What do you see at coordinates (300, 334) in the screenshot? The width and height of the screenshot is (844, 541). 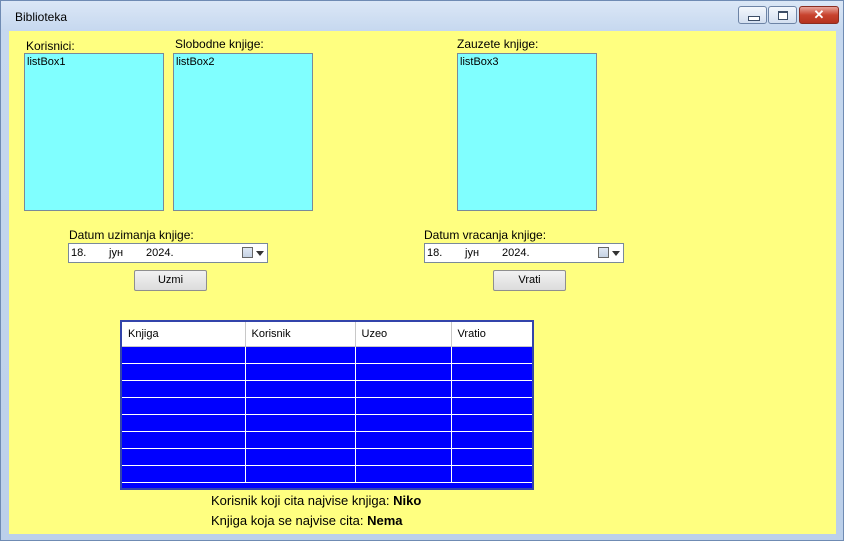 I see `column-header-korisnik: Korisnik` at bounding box center [300, 334].